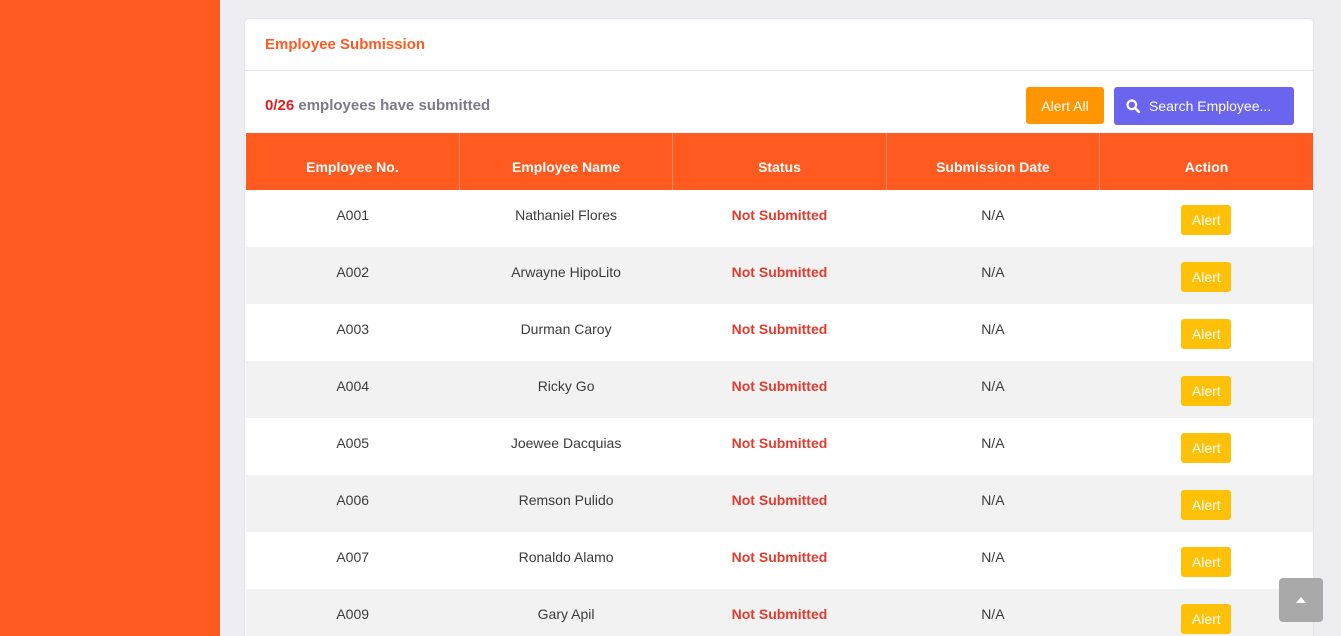  Describe the element at coordinates (353, 272) in the screenshot. I see `employee-no: A002` at that location.